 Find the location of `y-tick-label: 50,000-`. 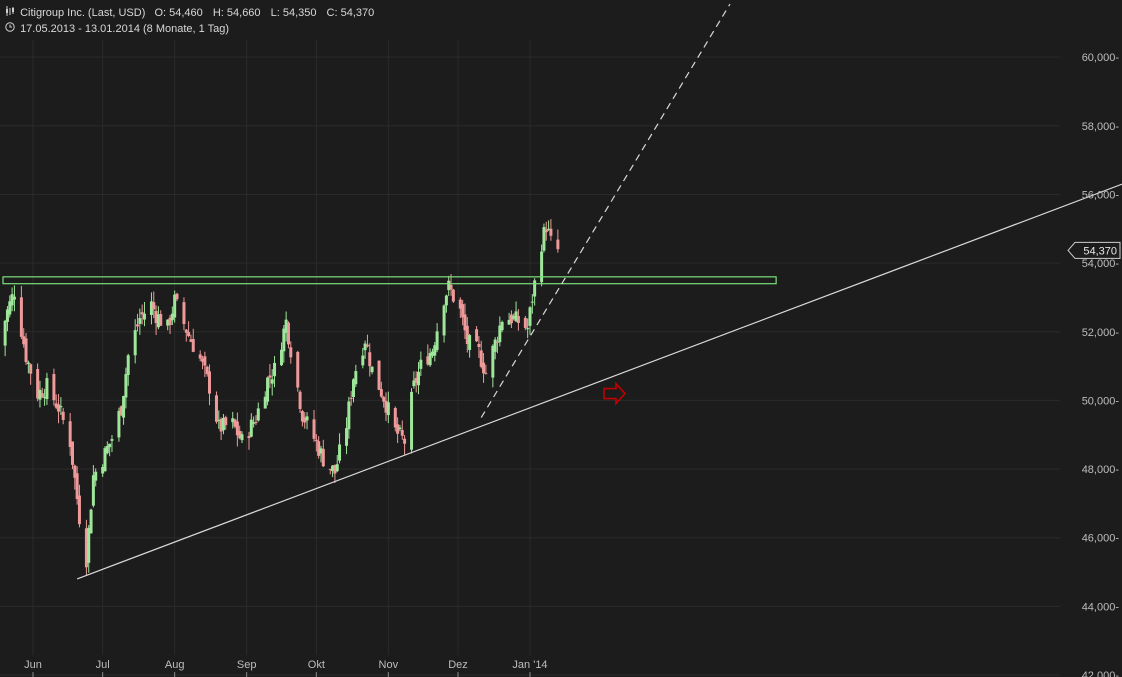

y-tick-label: 50,000- is located at coordinates (1101, 401).